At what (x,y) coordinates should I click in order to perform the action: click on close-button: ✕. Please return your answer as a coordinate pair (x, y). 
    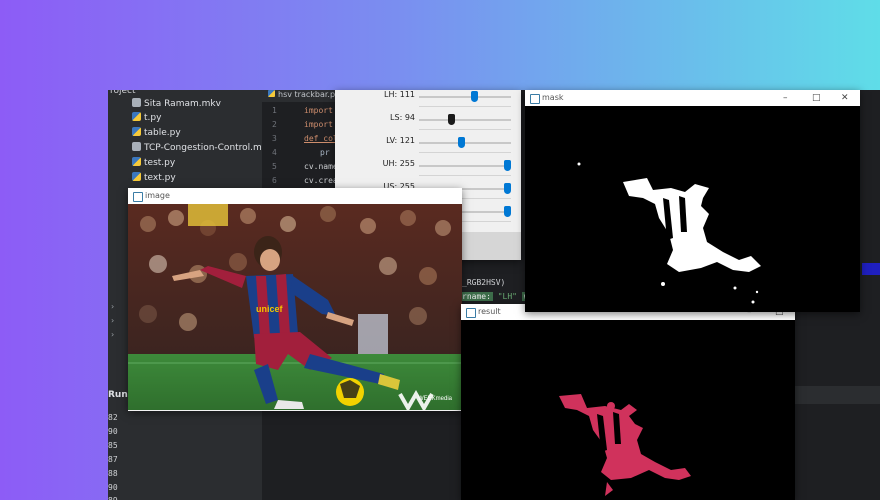
    Looking at the image, I should click on (845, 98).